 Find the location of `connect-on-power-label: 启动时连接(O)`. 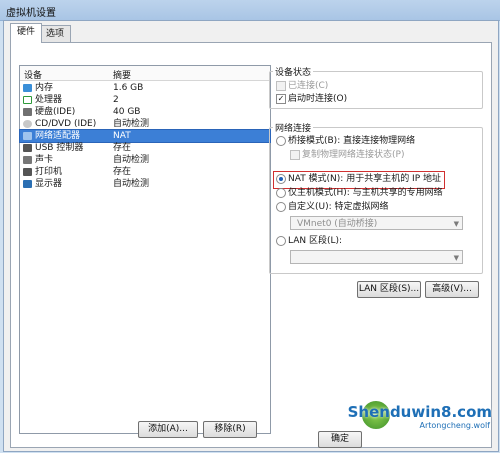

connect-on-power-label: 启动时连接(O) is located at coordinates (318, 99).